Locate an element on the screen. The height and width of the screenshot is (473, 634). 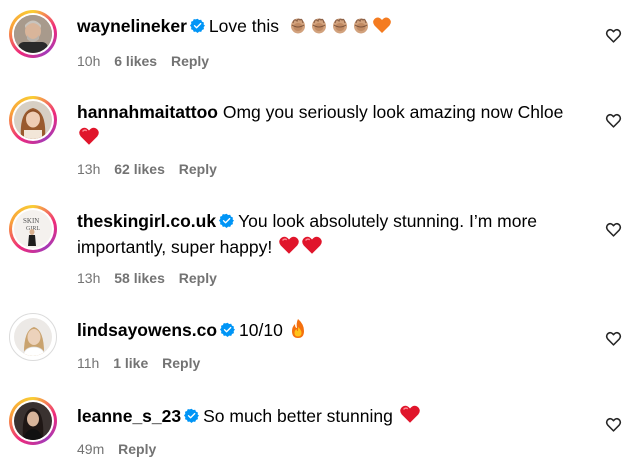
comment-text: Love this is located at coordinates (243, 26).